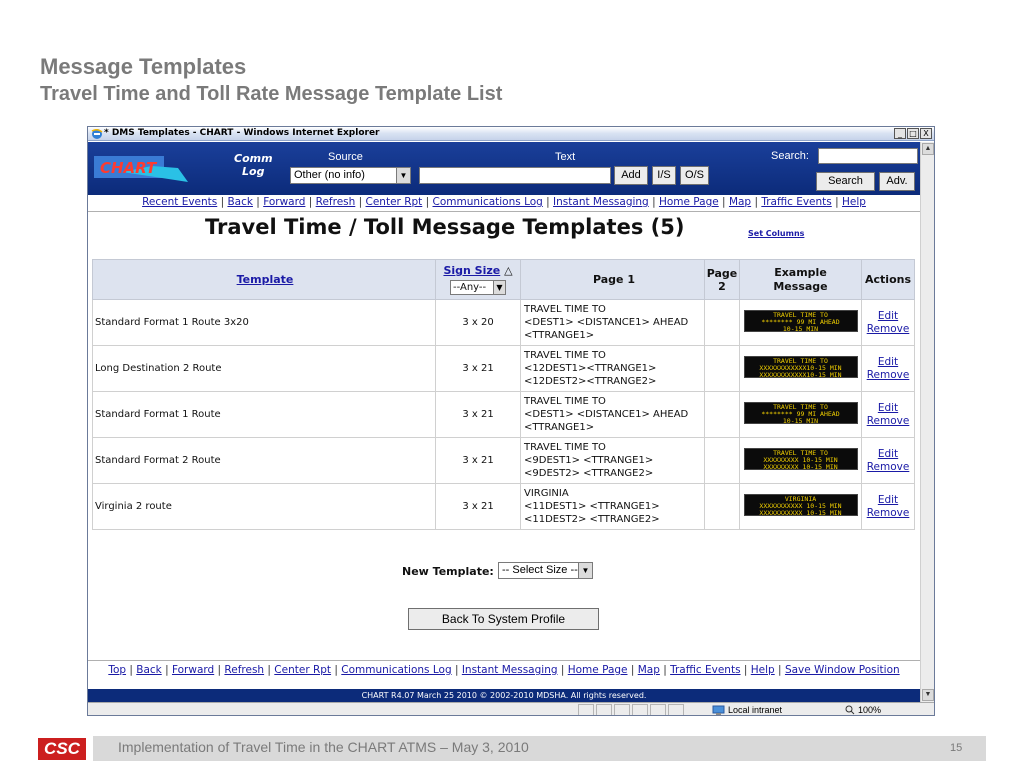 The image size is (1024, 768). I want to click on bottom-nav-communications-log: Communications Log, so click(396, 670).